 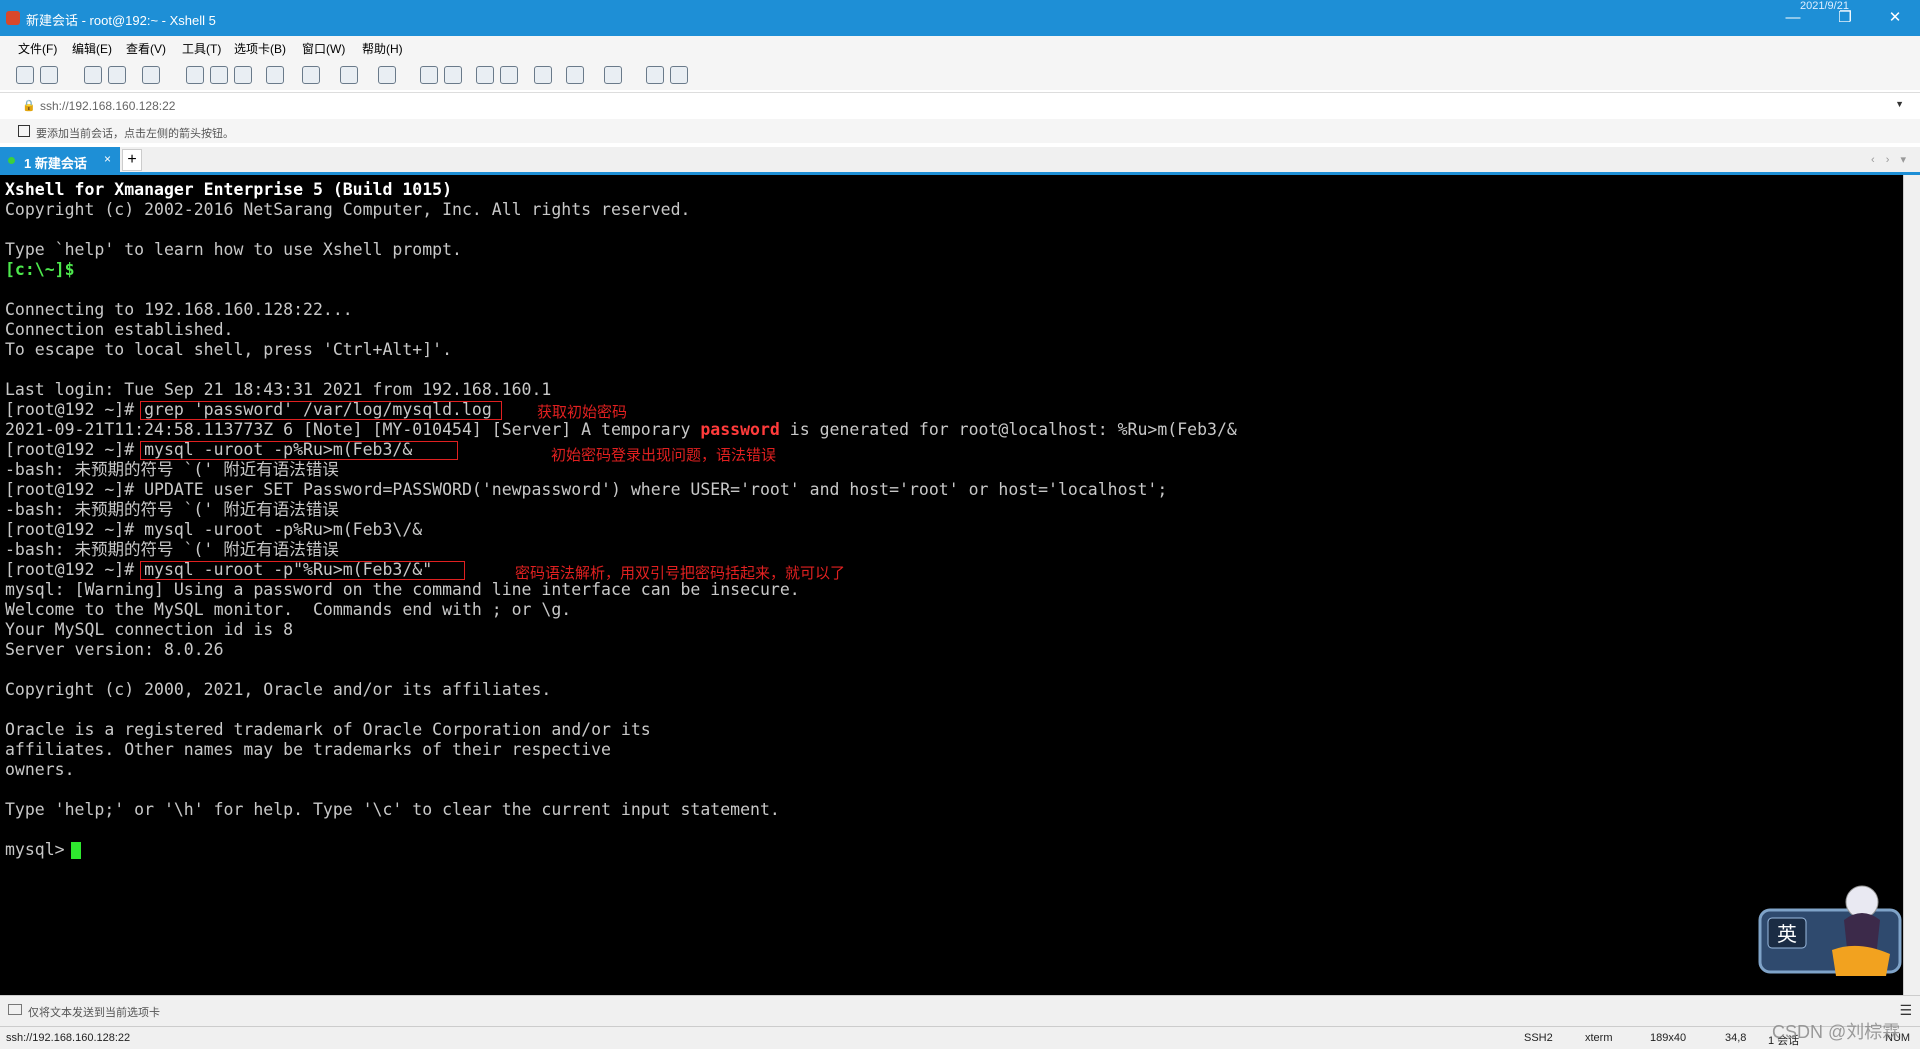 I want to click on chat-icon, so click(x=679, y=75).